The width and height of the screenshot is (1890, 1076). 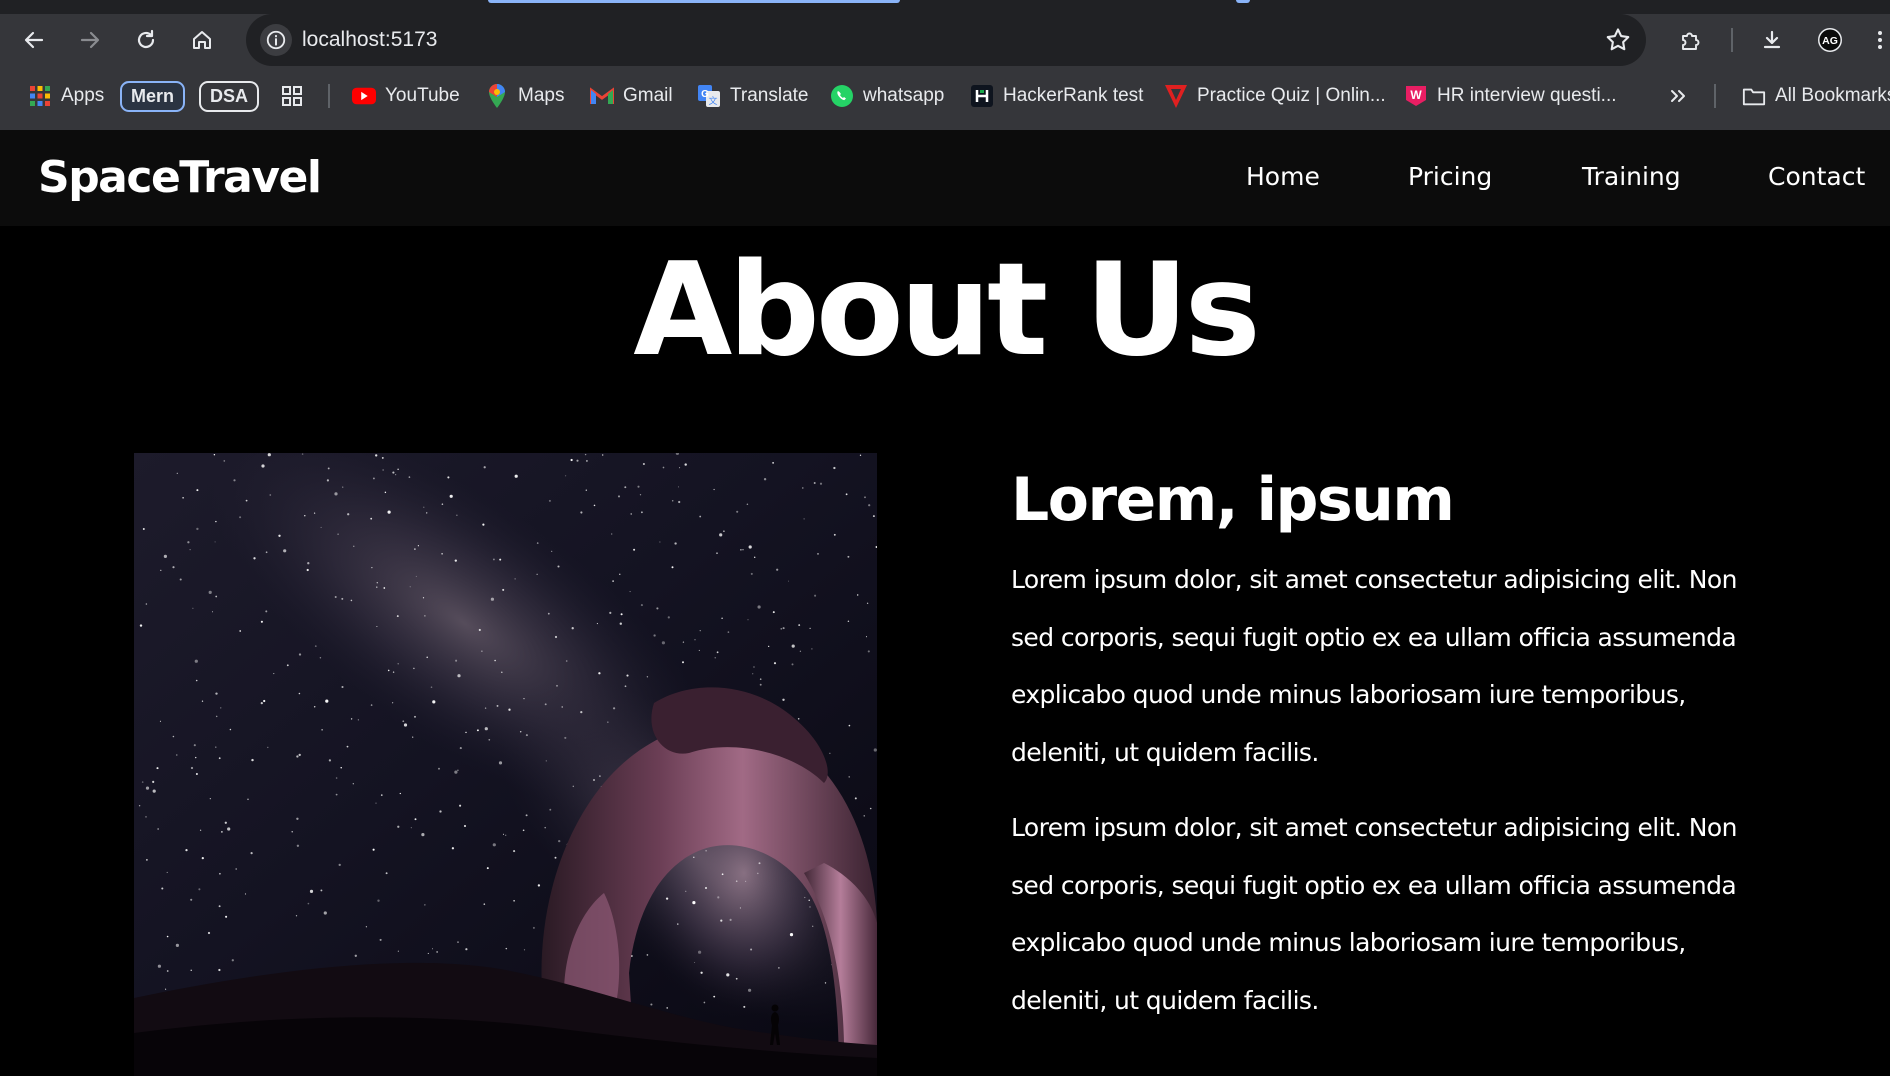 I want to click on puzzle-icon, so click(x=1691, y=41).